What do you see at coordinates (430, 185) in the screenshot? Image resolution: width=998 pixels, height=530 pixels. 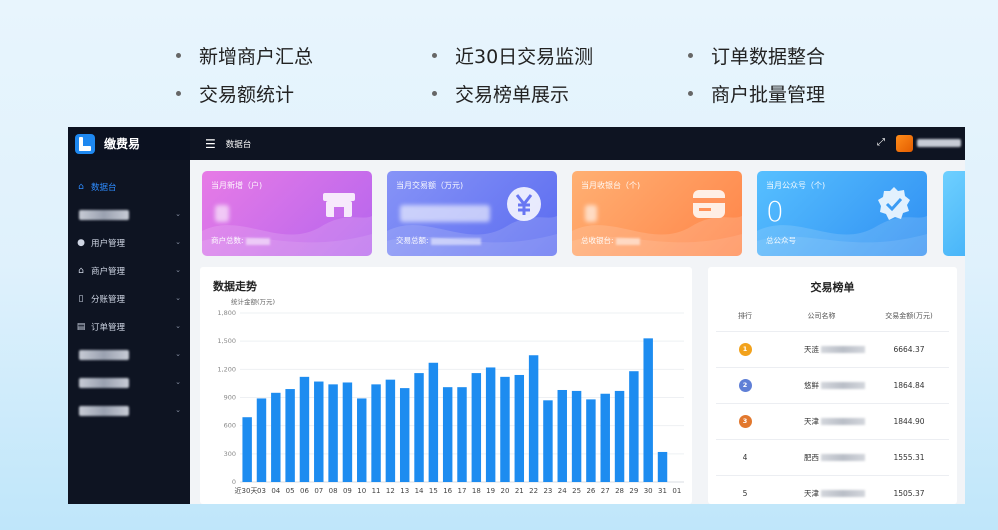 I see `card-title: 当月交易额（万元)` at bounding box center [430, 185].